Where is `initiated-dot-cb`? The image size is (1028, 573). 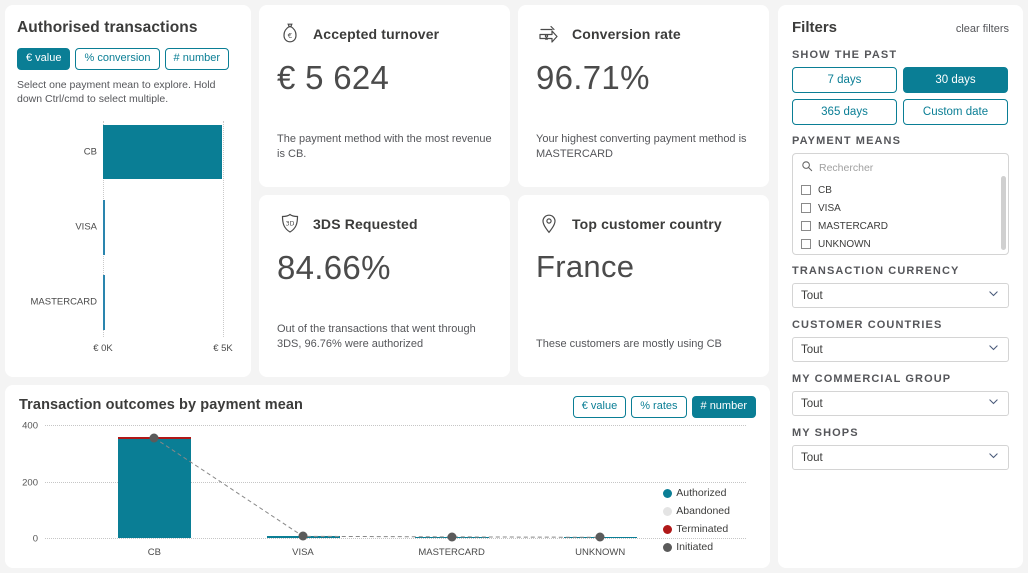 initiated-dot-cb is located at coordinates (154, 438).